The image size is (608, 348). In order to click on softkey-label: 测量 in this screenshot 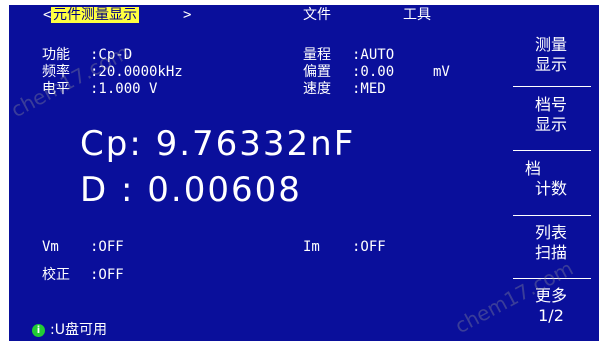, I will do `click(550, 44)`.